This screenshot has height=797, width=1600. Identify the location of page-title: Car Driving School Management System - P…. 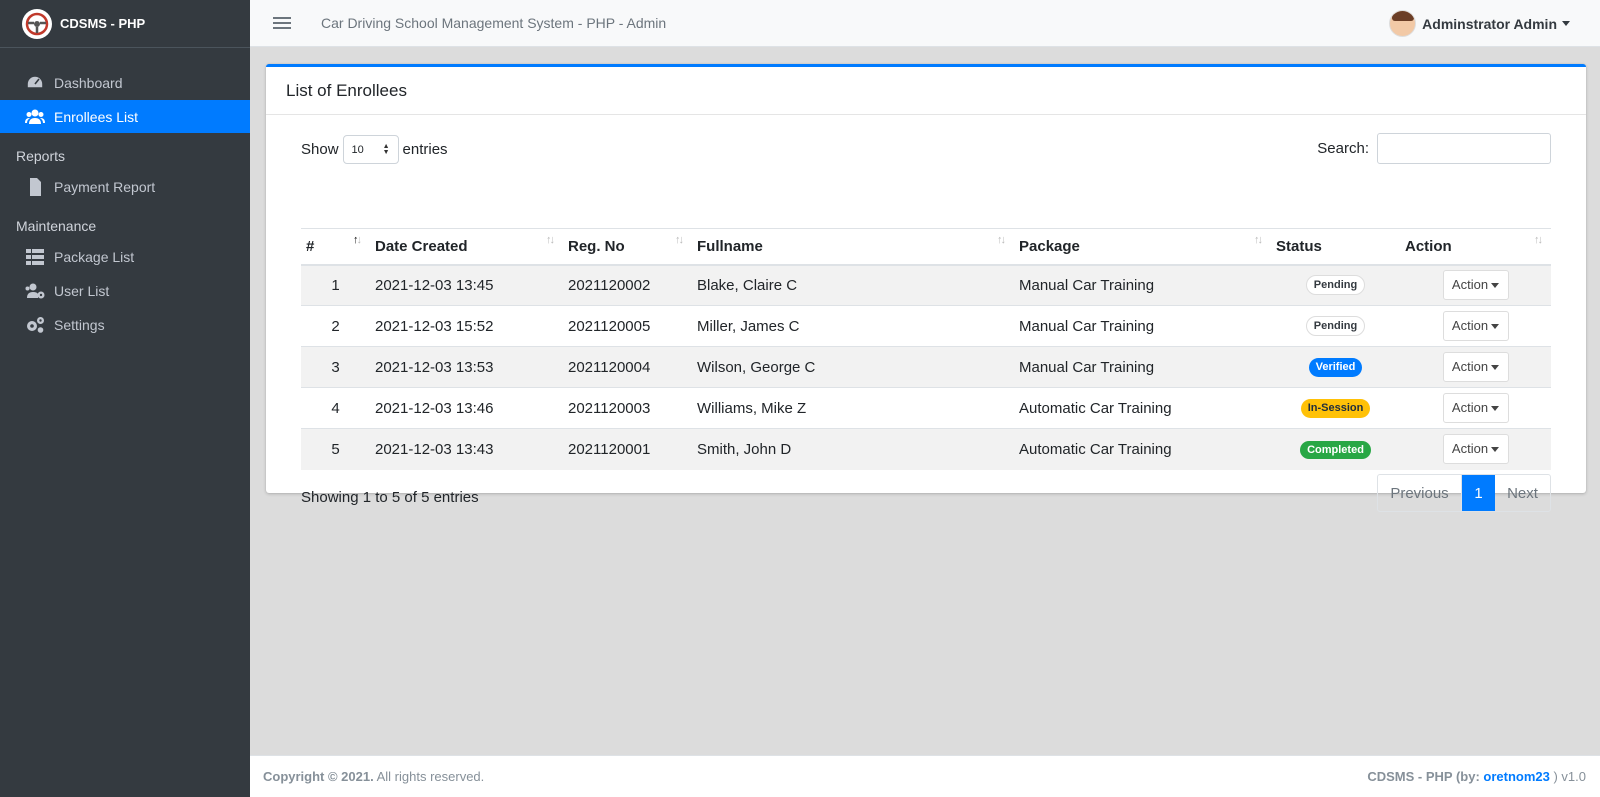
(494, 23).